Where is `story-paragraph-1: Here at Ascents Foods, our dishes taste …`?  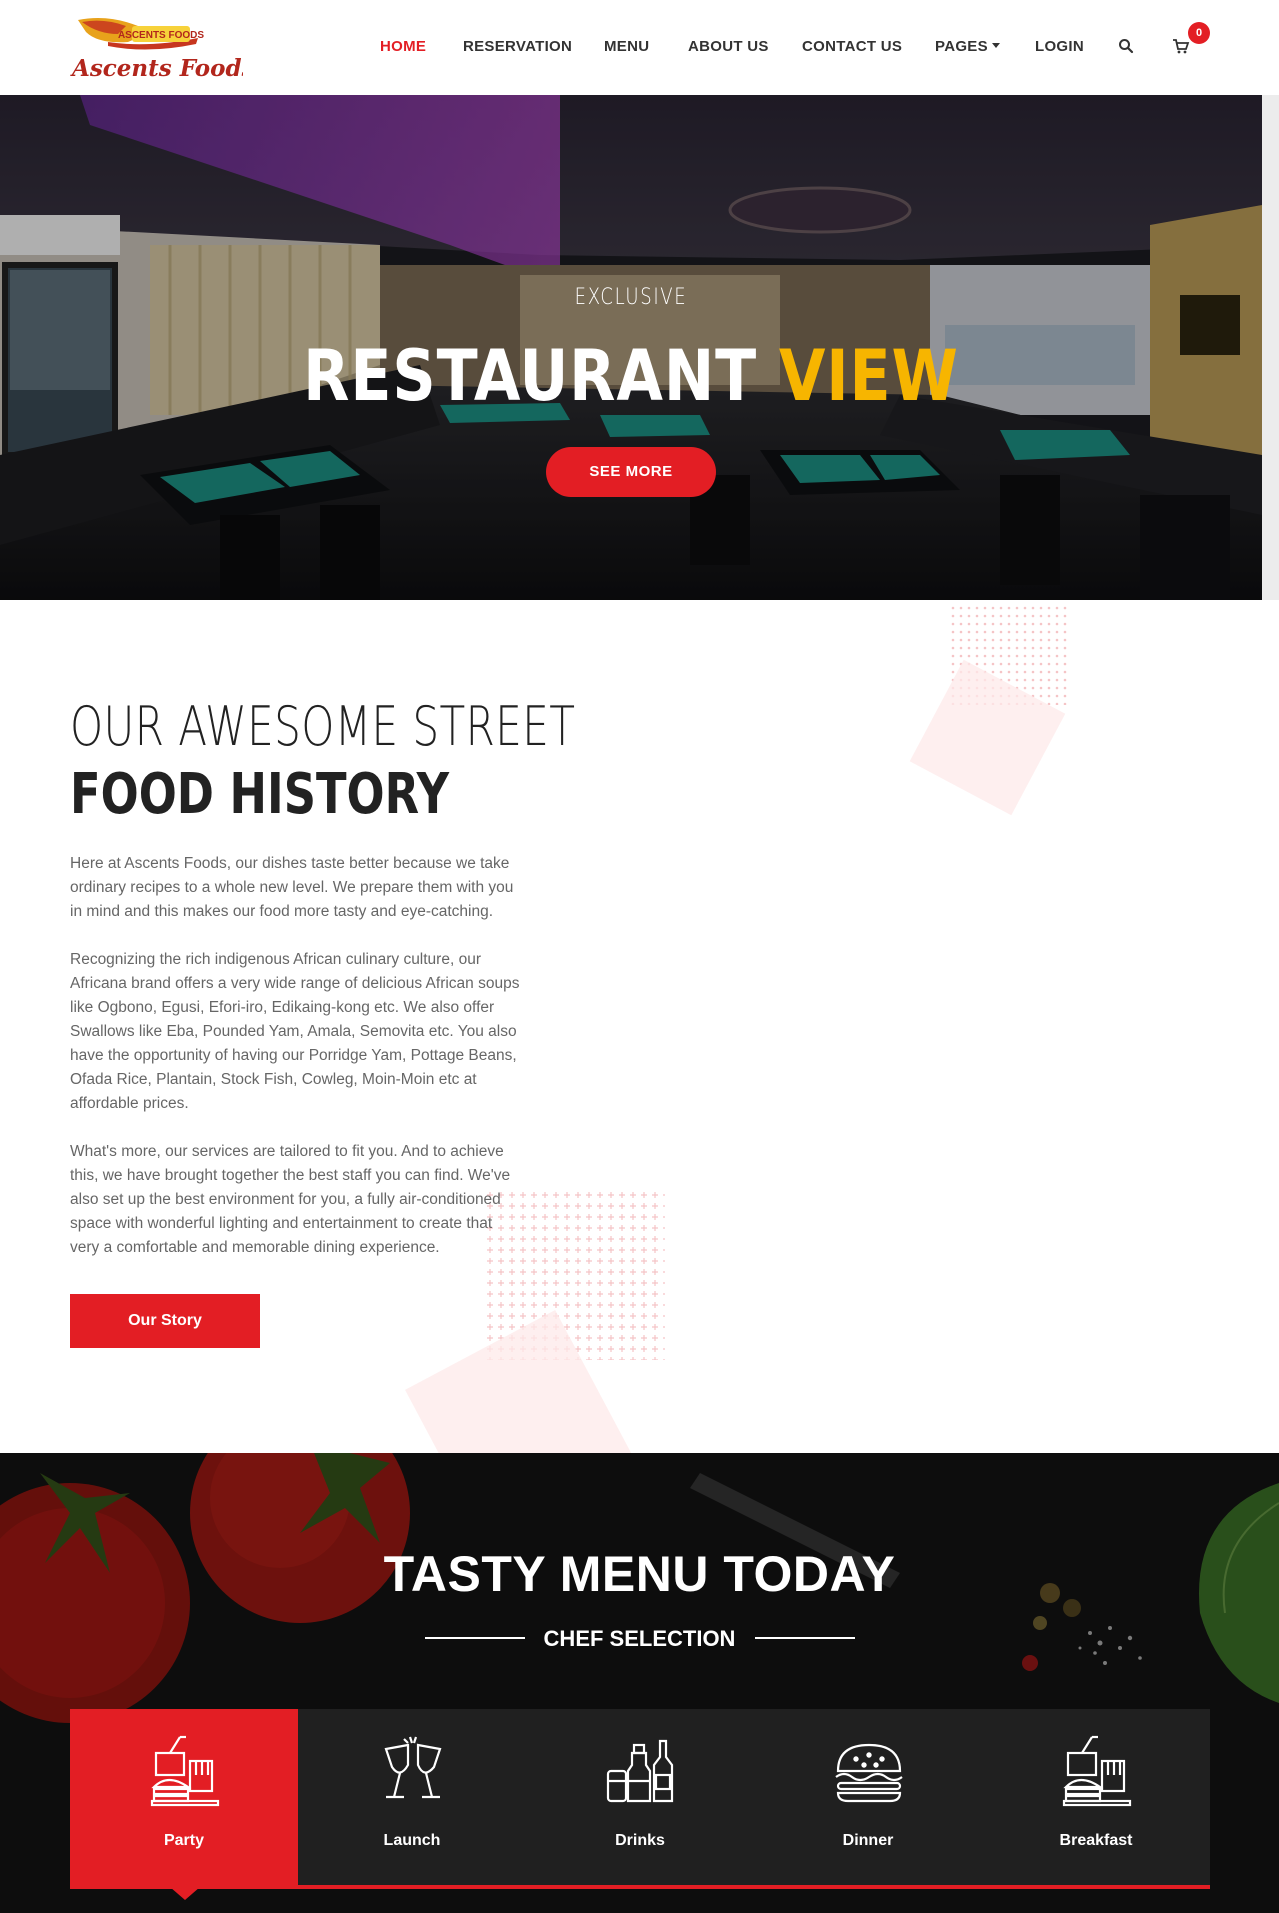 story-paragraph-1: Here at Ascents Foods, our dishes taste … is located at coordinates (292, 887).